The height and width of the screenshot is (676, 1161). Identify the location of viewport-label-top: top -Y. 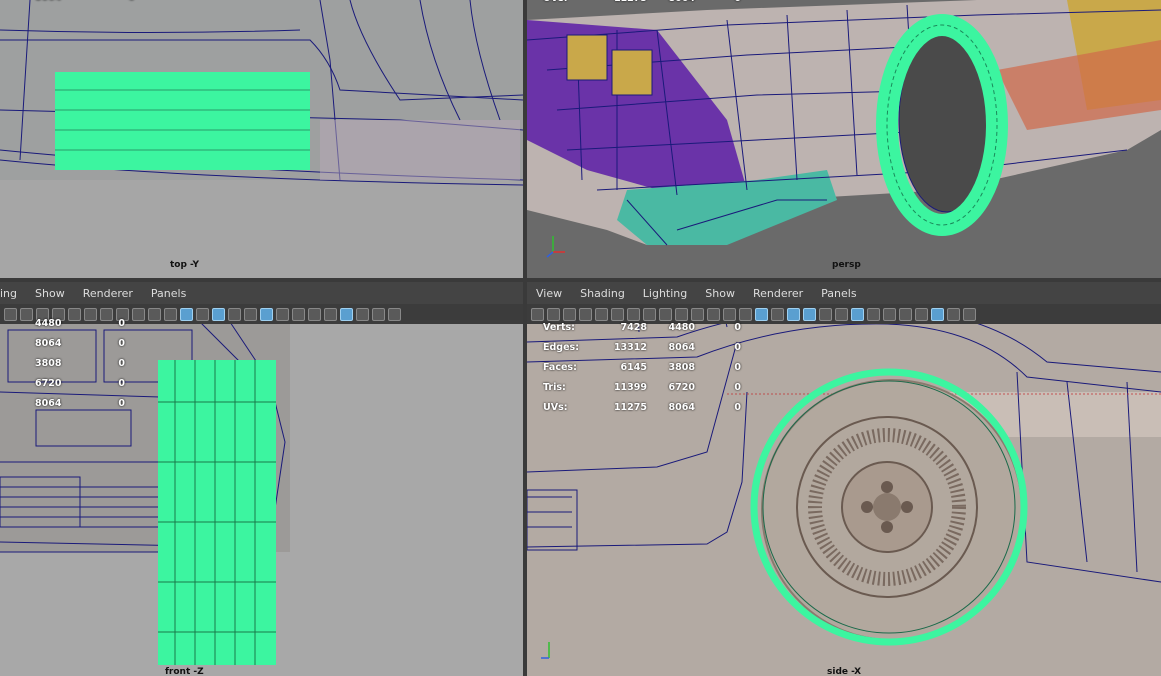
(184, 265).